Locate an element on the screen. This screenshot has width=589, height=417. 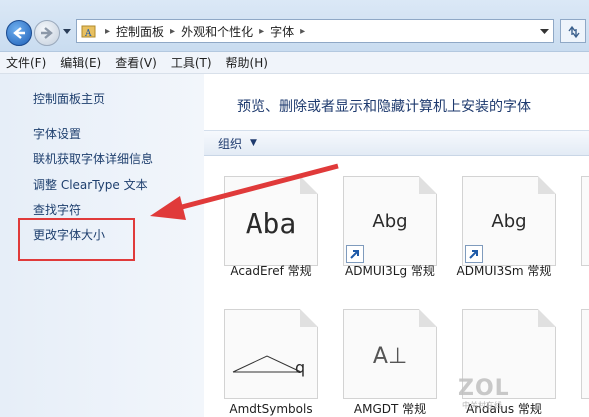
font-label: AcadEref 常规 is located at coordinates (271, 271).